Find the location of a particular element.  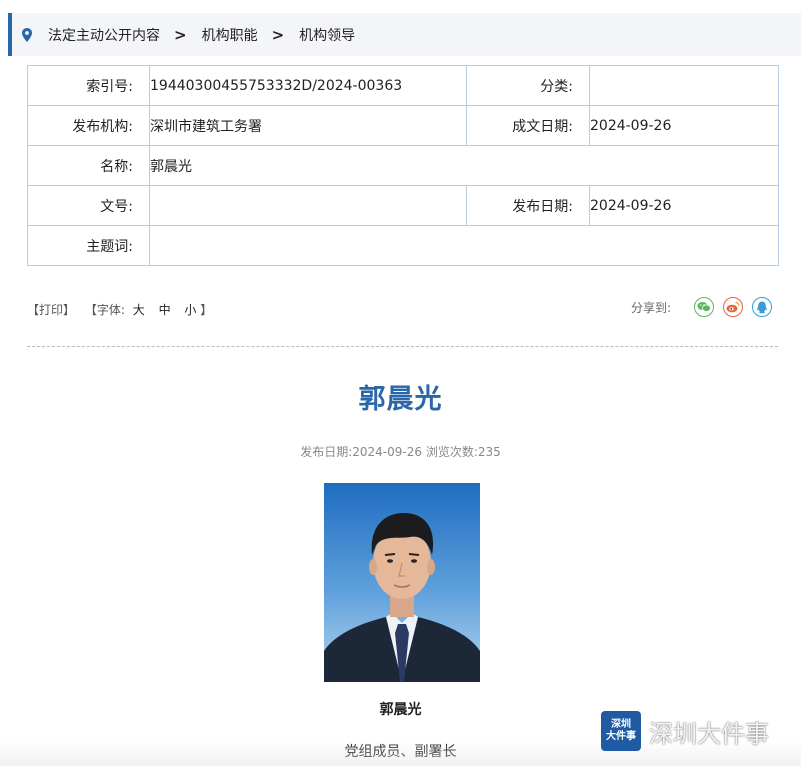

doc-number-value is located at coordinates (308, 205).